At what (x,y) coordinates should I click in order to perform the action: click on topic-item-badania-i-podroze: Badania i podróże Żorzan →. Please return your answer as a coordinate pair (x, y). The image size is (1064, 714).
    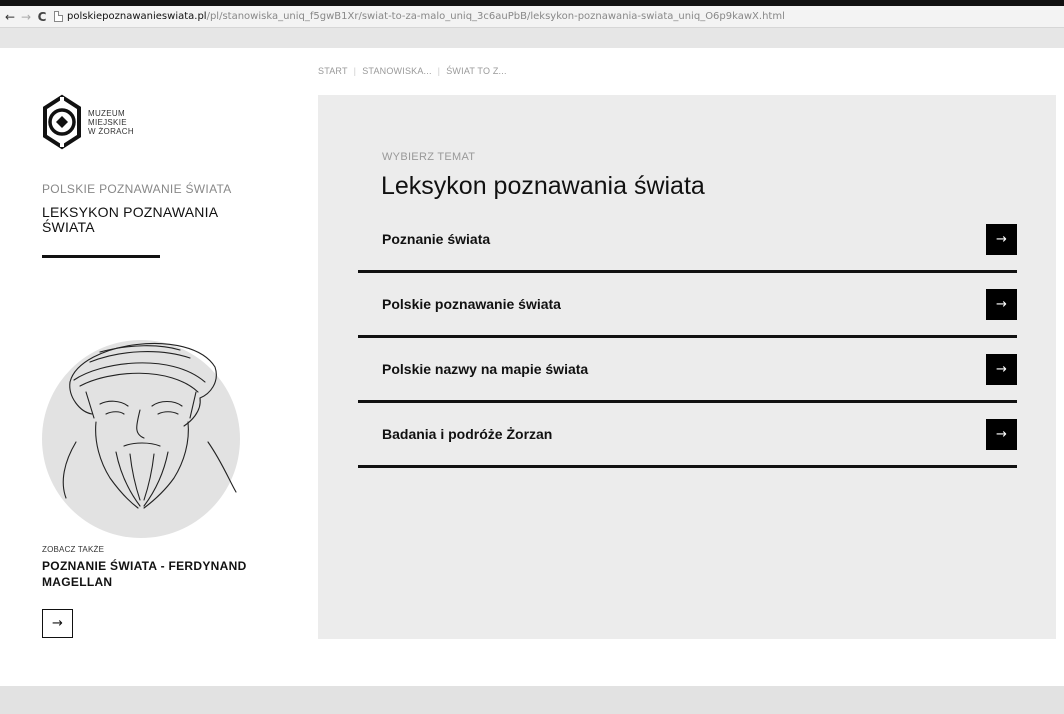
    Looking at the image, I should click on (687, 435).